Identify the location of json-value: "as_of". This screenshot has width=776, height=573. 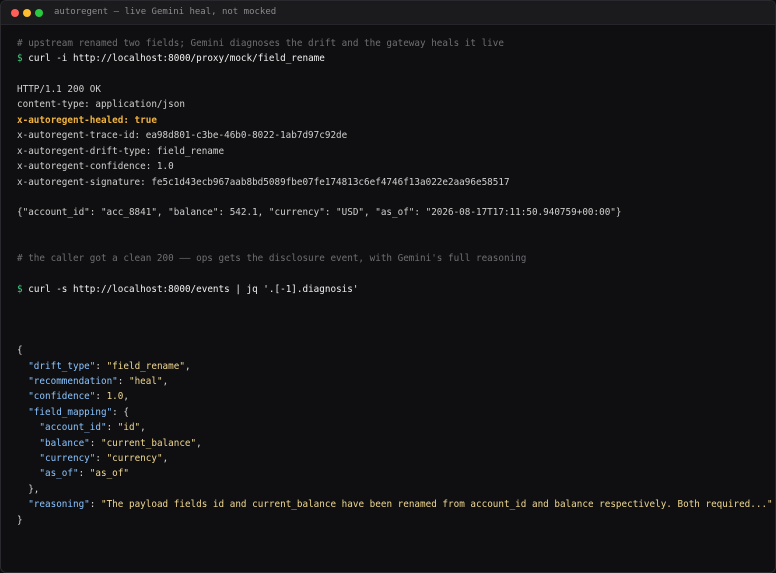
(109, 473).